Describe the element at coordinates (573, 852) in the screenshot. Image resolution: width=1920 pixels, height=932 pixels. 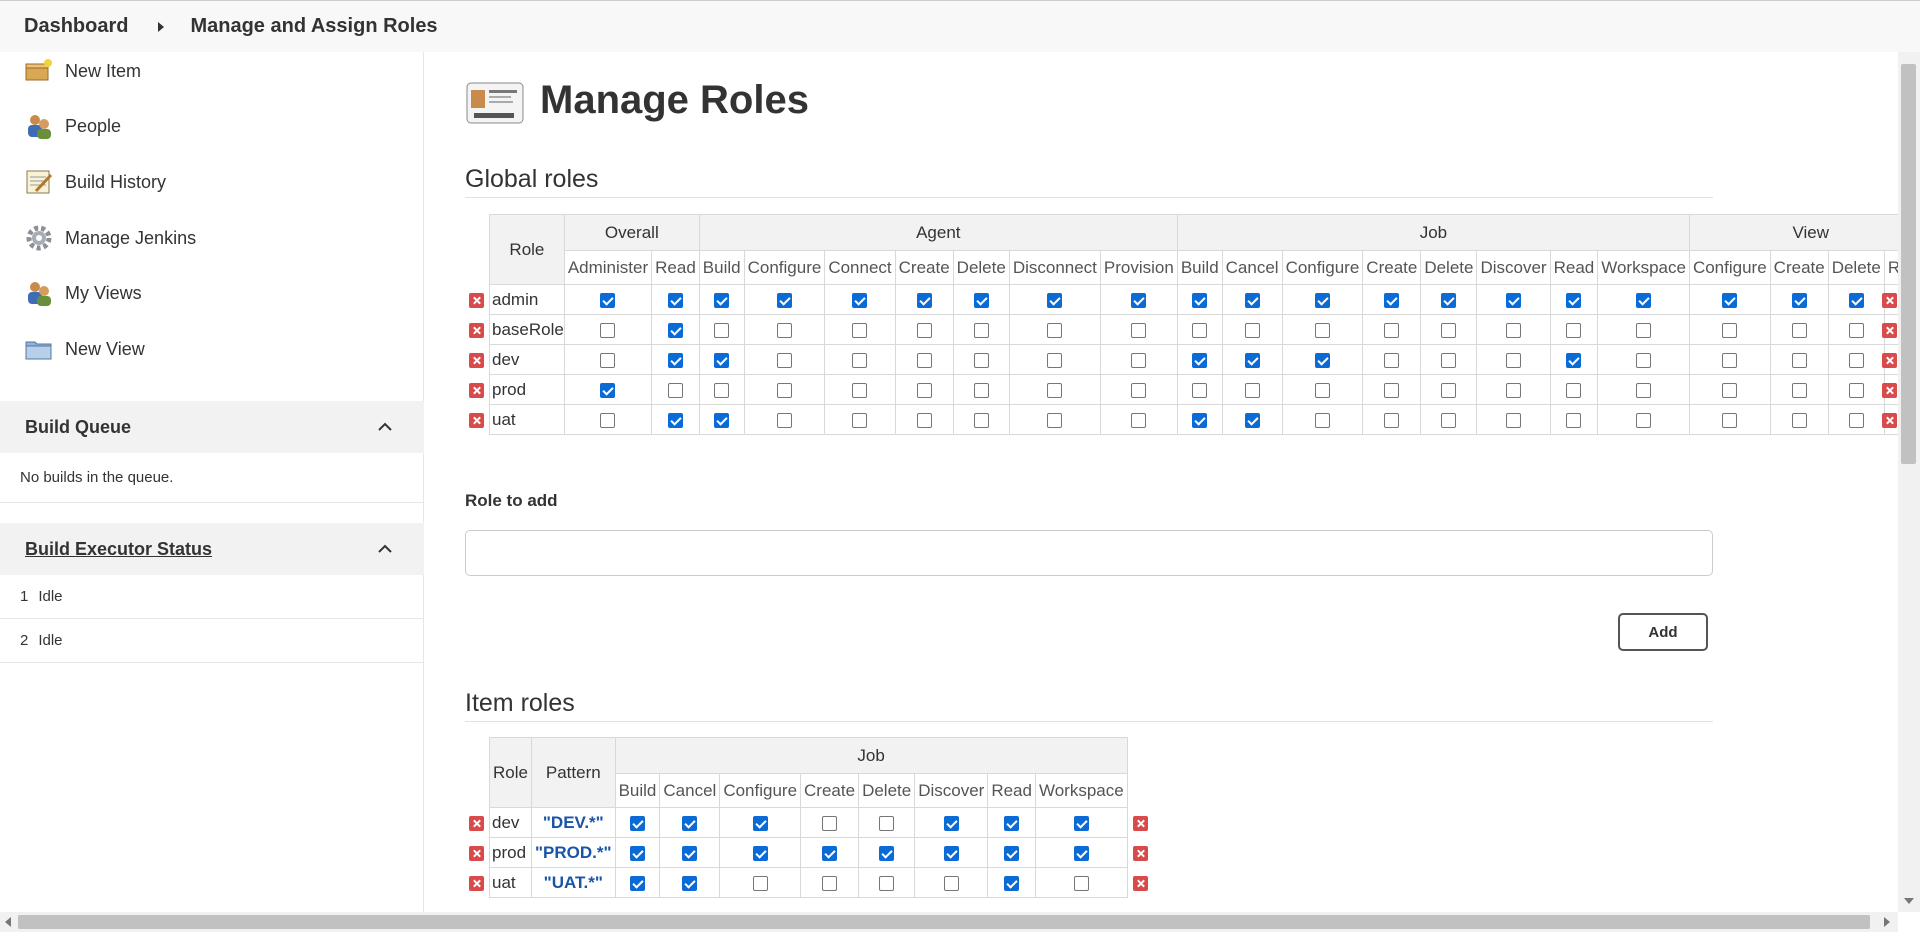
I see `role-pattern-link: "PROD.*"` at that location.